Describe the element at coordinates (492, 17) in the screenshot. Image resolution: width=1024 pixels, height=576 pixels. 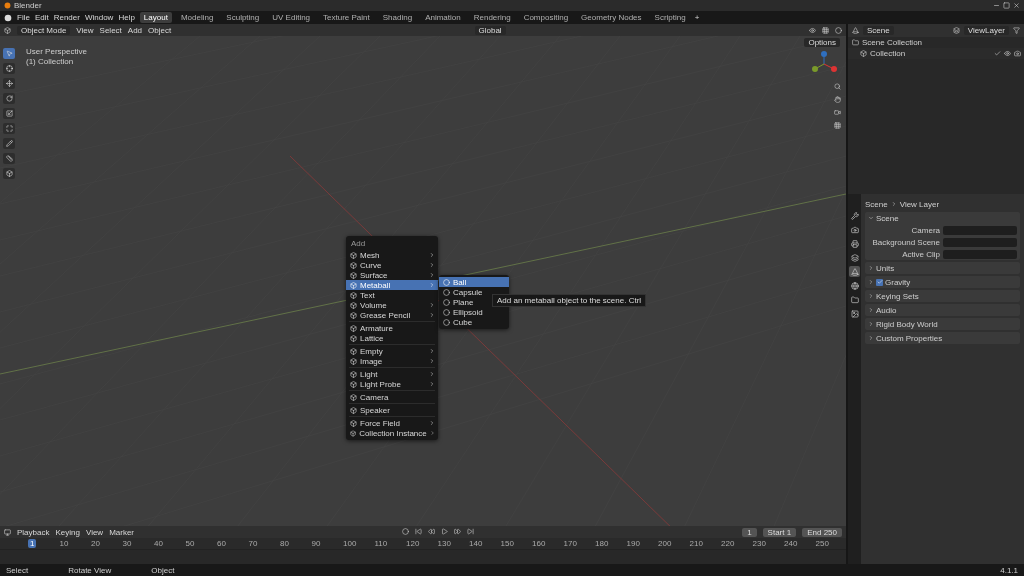
I see `workspace-tab: Rendering` at that location.